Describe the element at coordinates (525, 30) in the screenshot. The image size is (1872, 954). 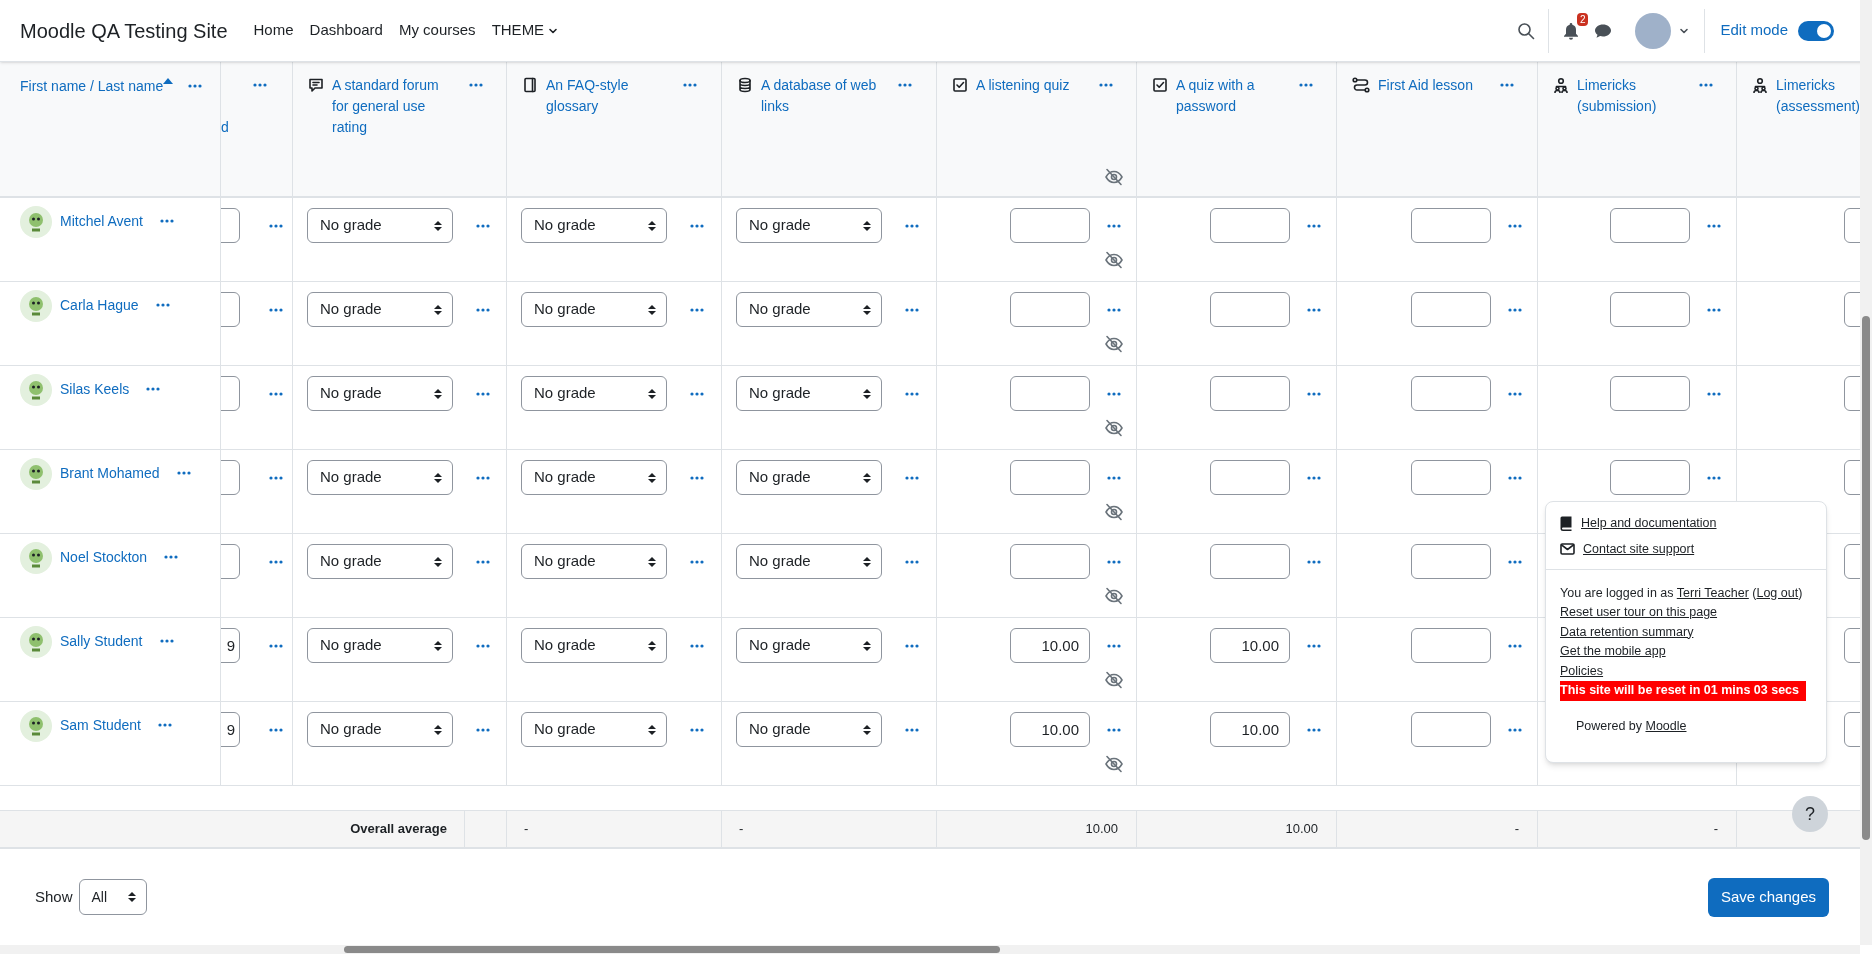
I see `nav-link: THEME` at that location.